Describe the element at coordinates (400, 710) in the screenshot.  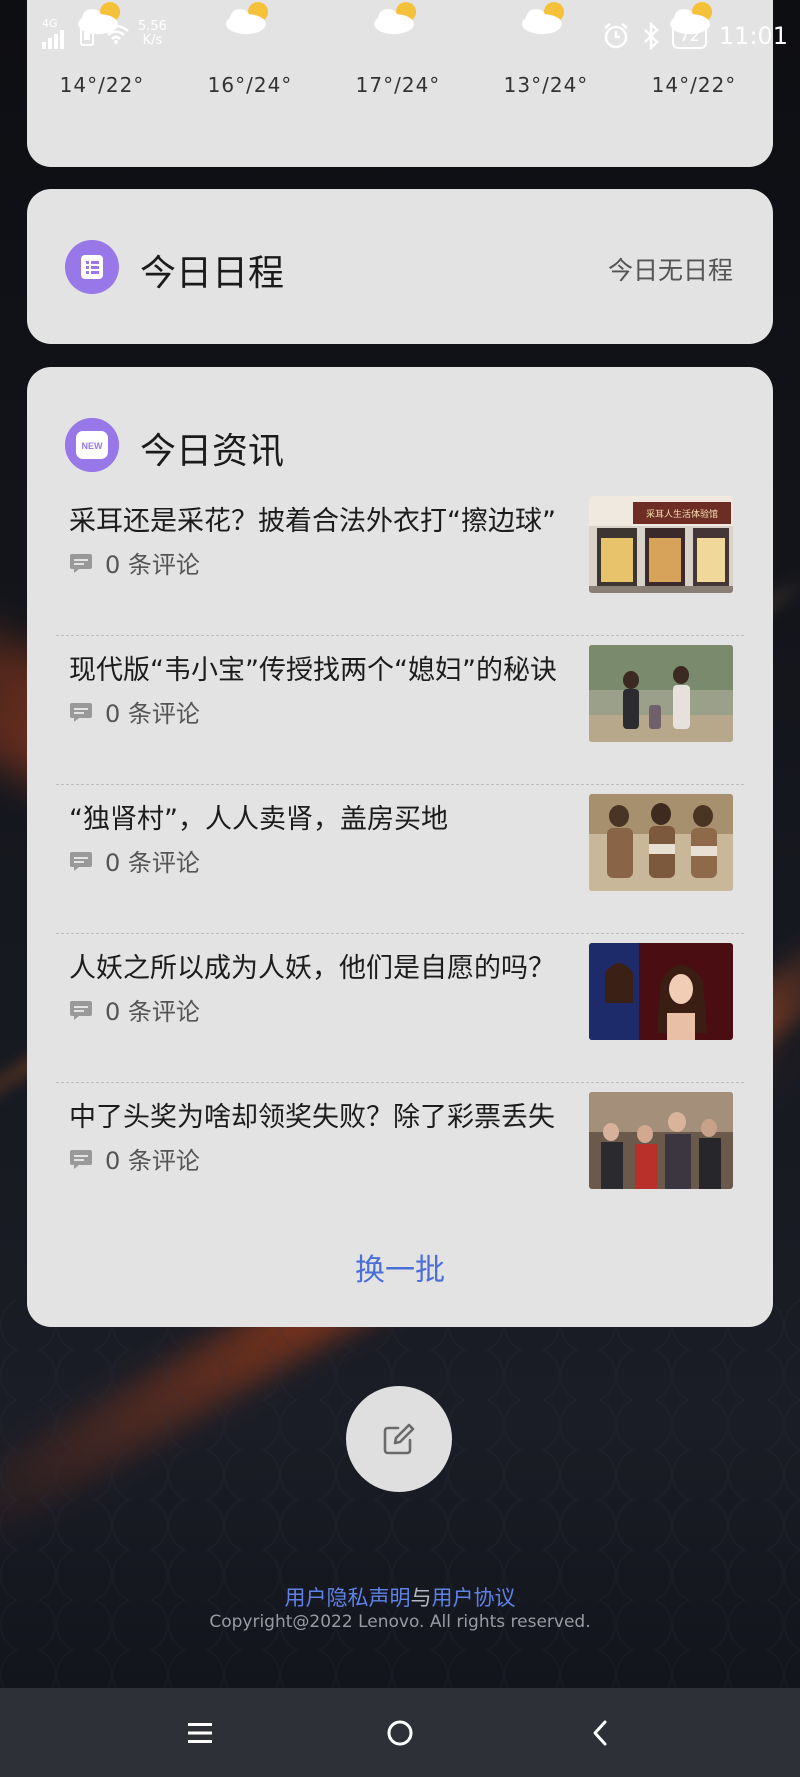
I see `news-item: 现代版“韦小宝”传授找两个“媳妇”的秘诀 0 条评论` at that location.